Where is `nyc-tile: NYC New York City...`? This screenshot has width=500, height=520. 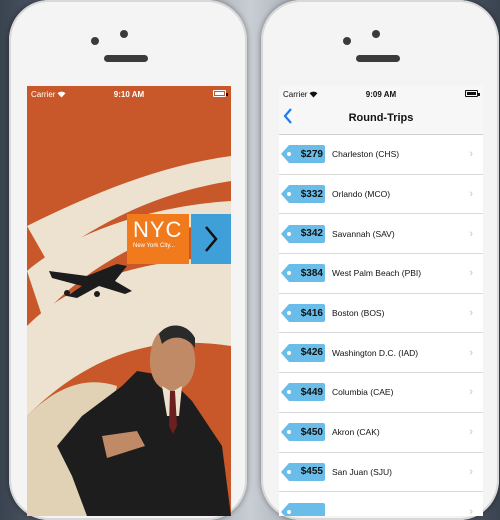 nyc-tile: NYC New York City... is located at coordinates (158, 239).